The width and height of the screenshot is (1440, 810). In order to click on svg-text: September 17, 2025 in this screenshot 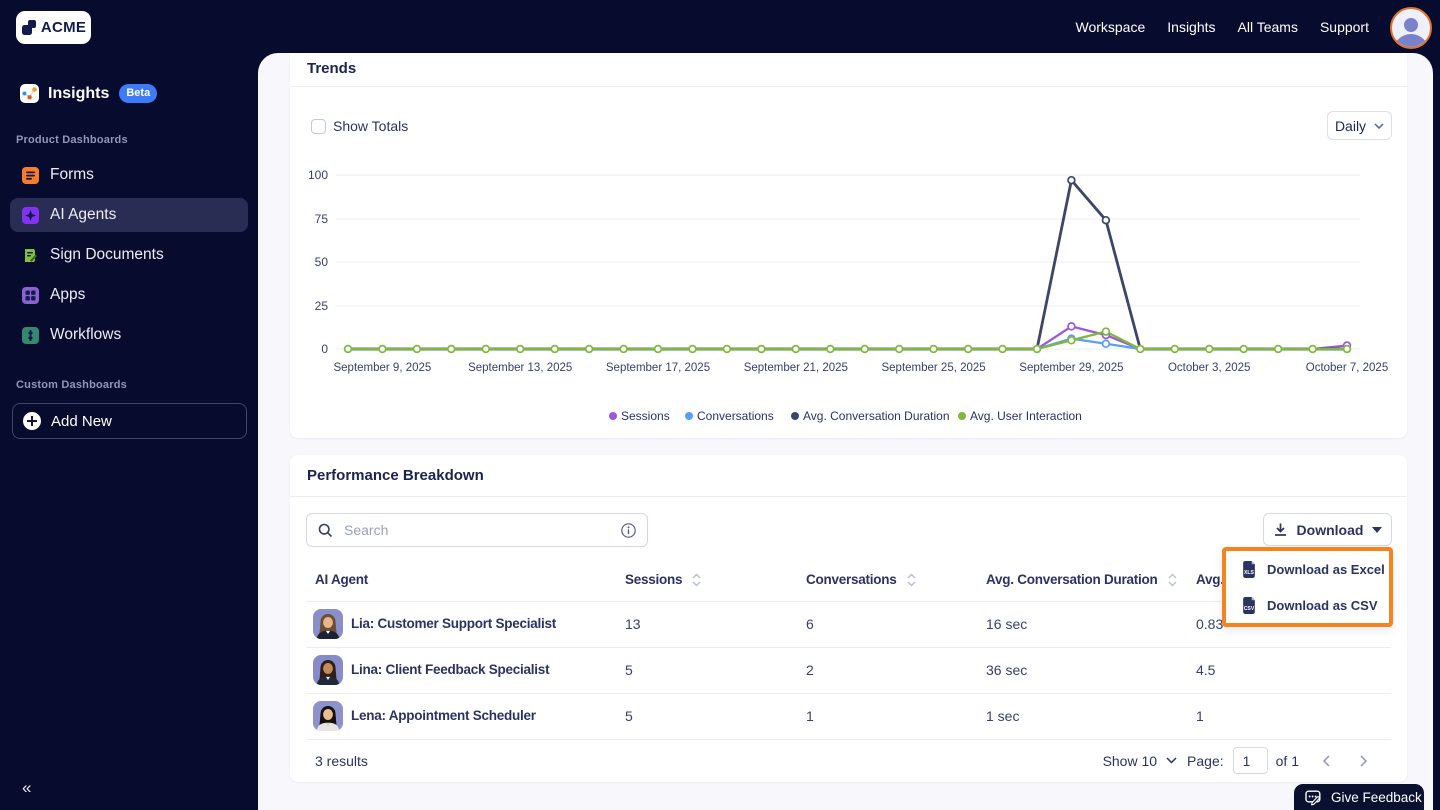, I will do `click(658, 368)`.